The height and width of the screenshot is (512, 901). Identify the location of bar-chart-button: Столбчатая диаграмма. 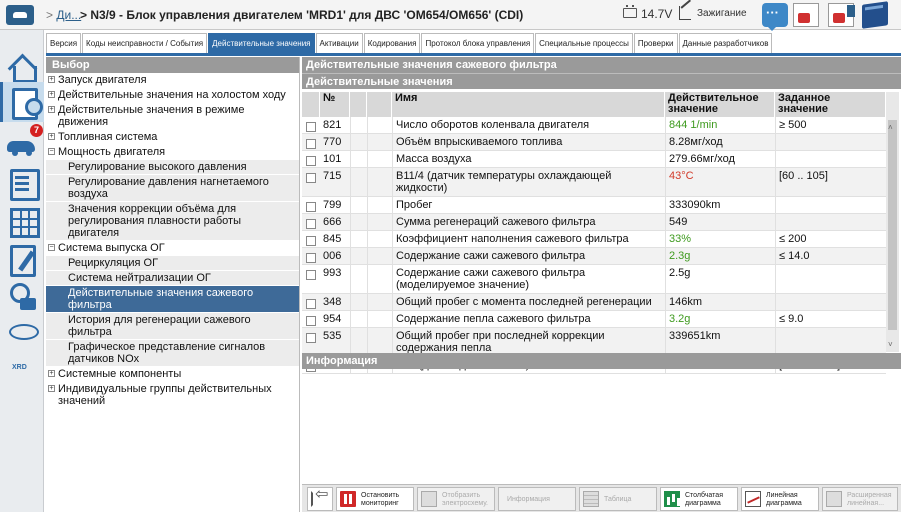
(699, 499).